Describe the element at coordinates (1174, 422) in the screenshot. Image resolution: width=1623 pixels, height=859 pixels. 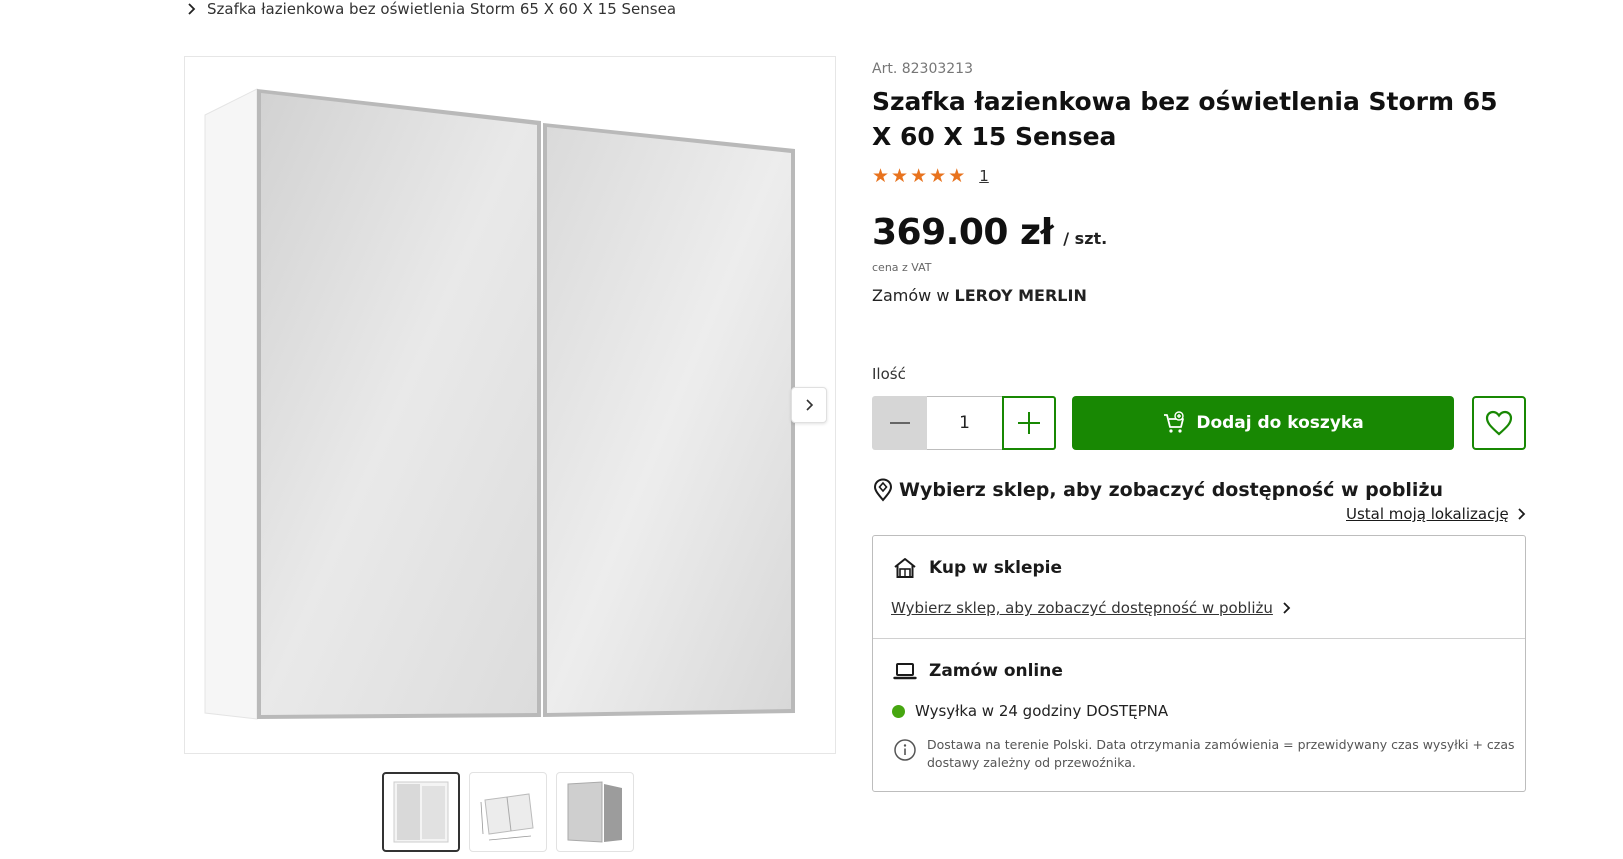
I see `cart-icon` at that location.